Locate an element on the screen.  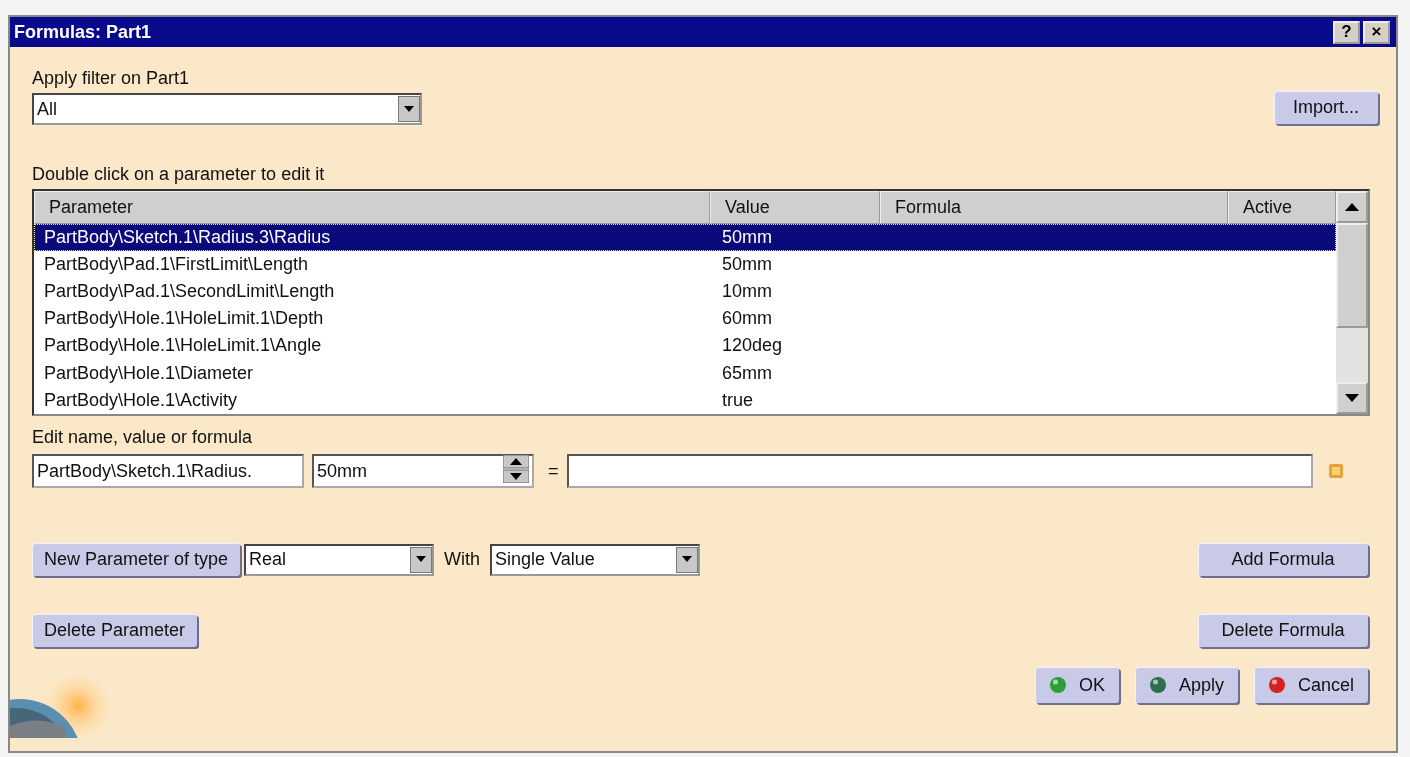
help-button: ? is located at coordinates (1346, 32).